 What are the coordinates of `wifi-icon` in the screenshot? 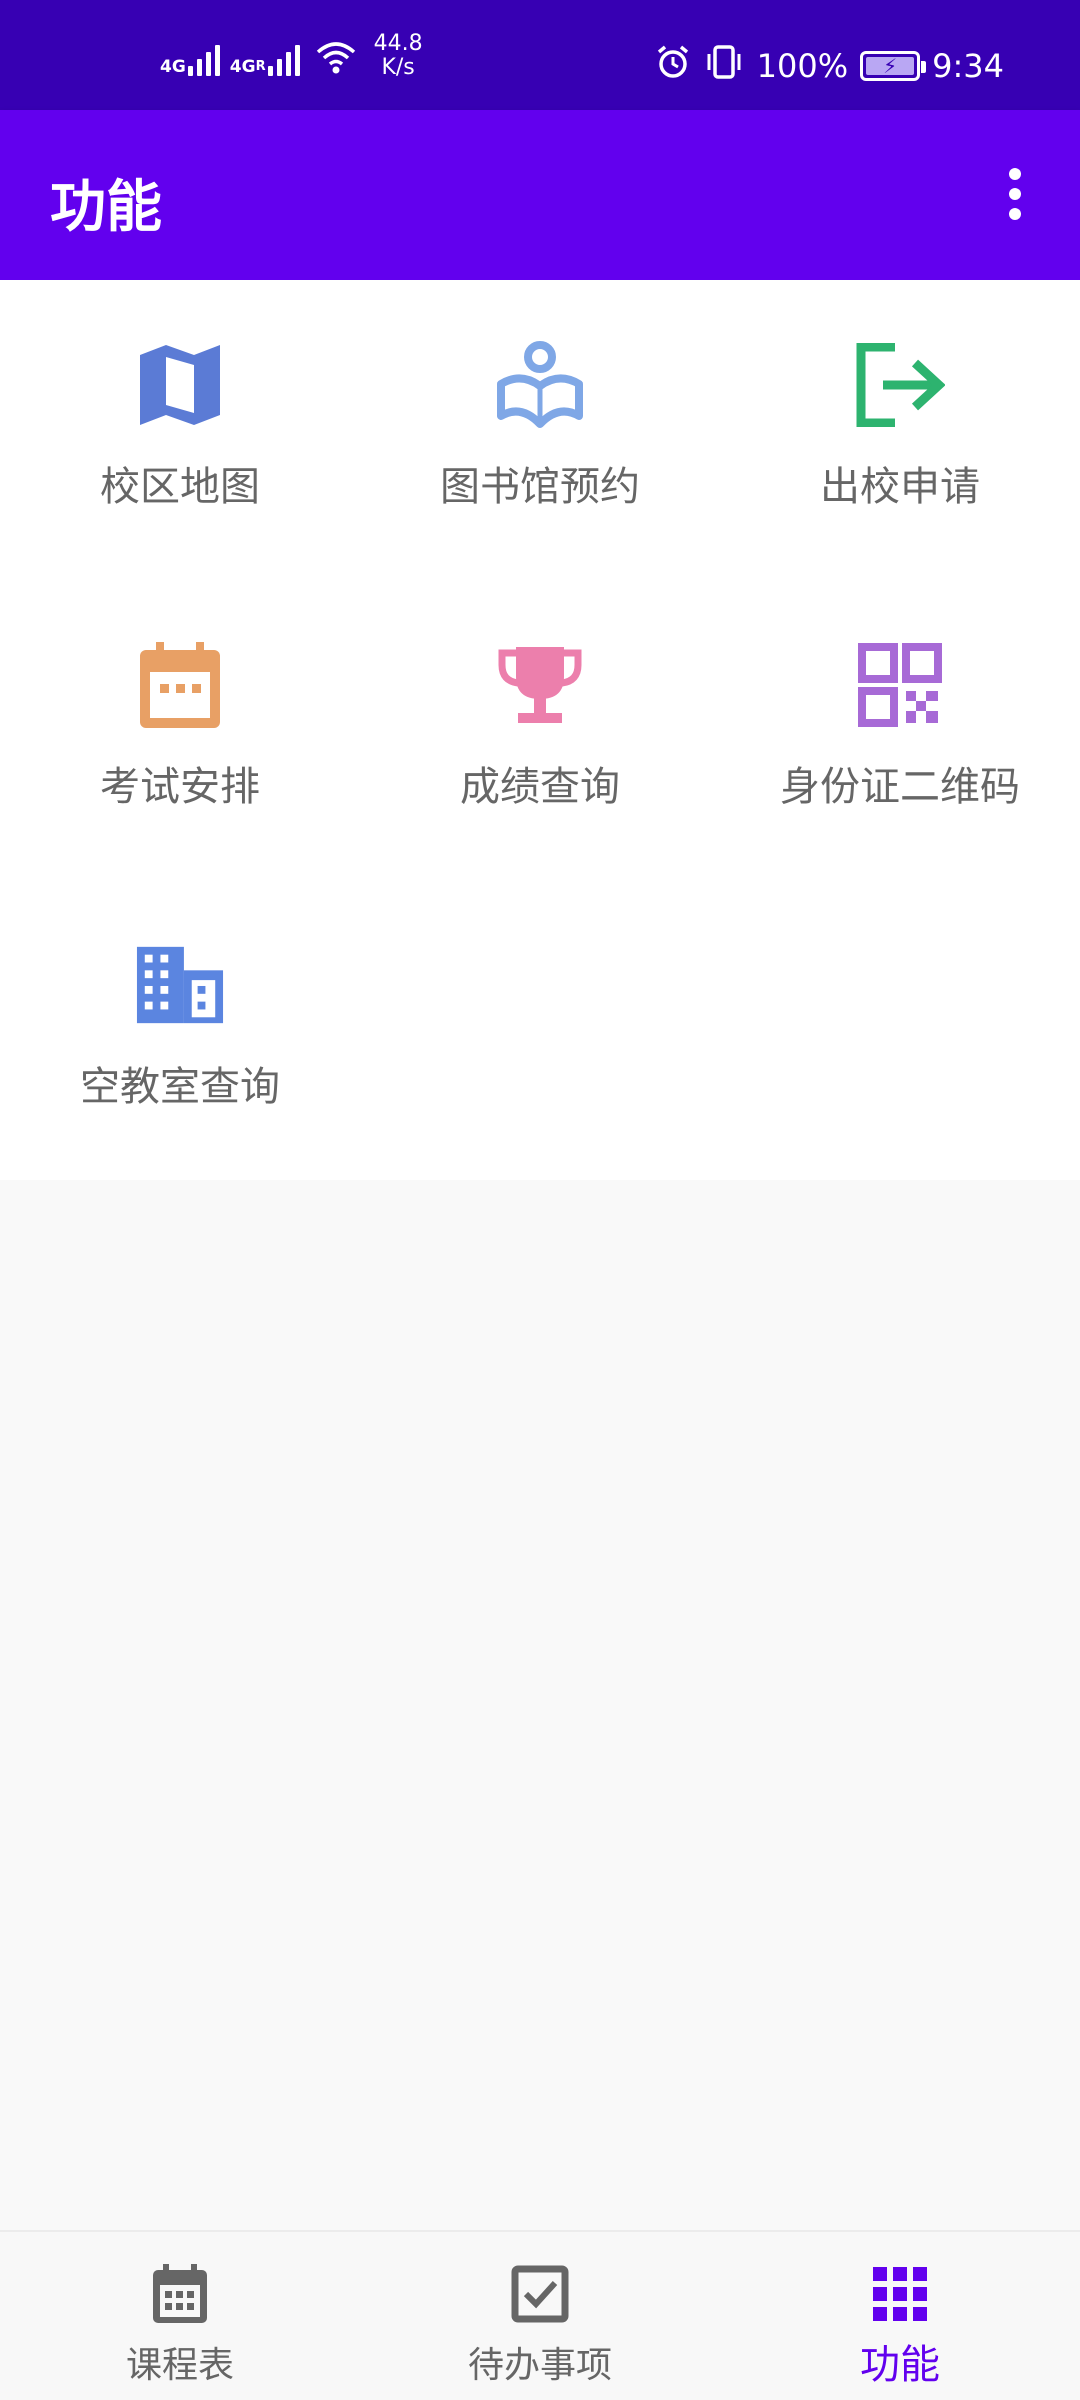 It's located at (336, 59).